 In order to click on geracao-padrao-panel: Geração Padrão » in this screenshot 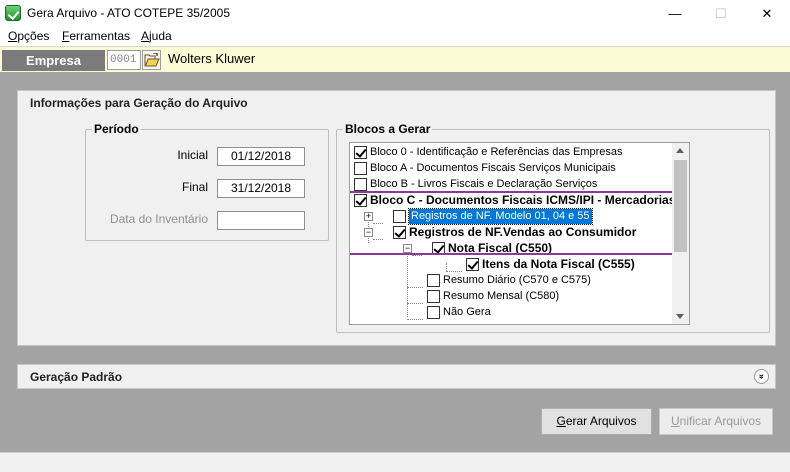, I will do `click(396, 376)`.